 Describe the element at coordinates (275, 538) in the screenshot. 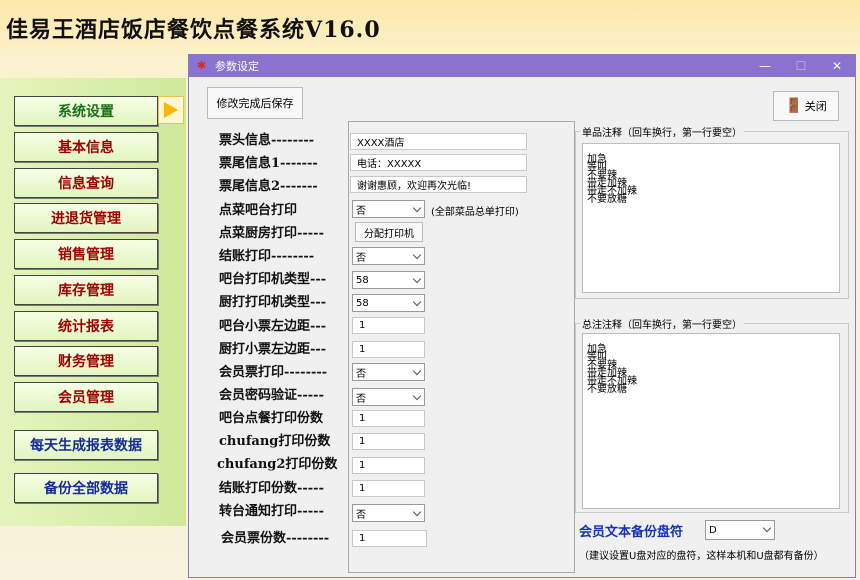

I see `label-member-receipt-copies: 会员票份数--------` at that location.